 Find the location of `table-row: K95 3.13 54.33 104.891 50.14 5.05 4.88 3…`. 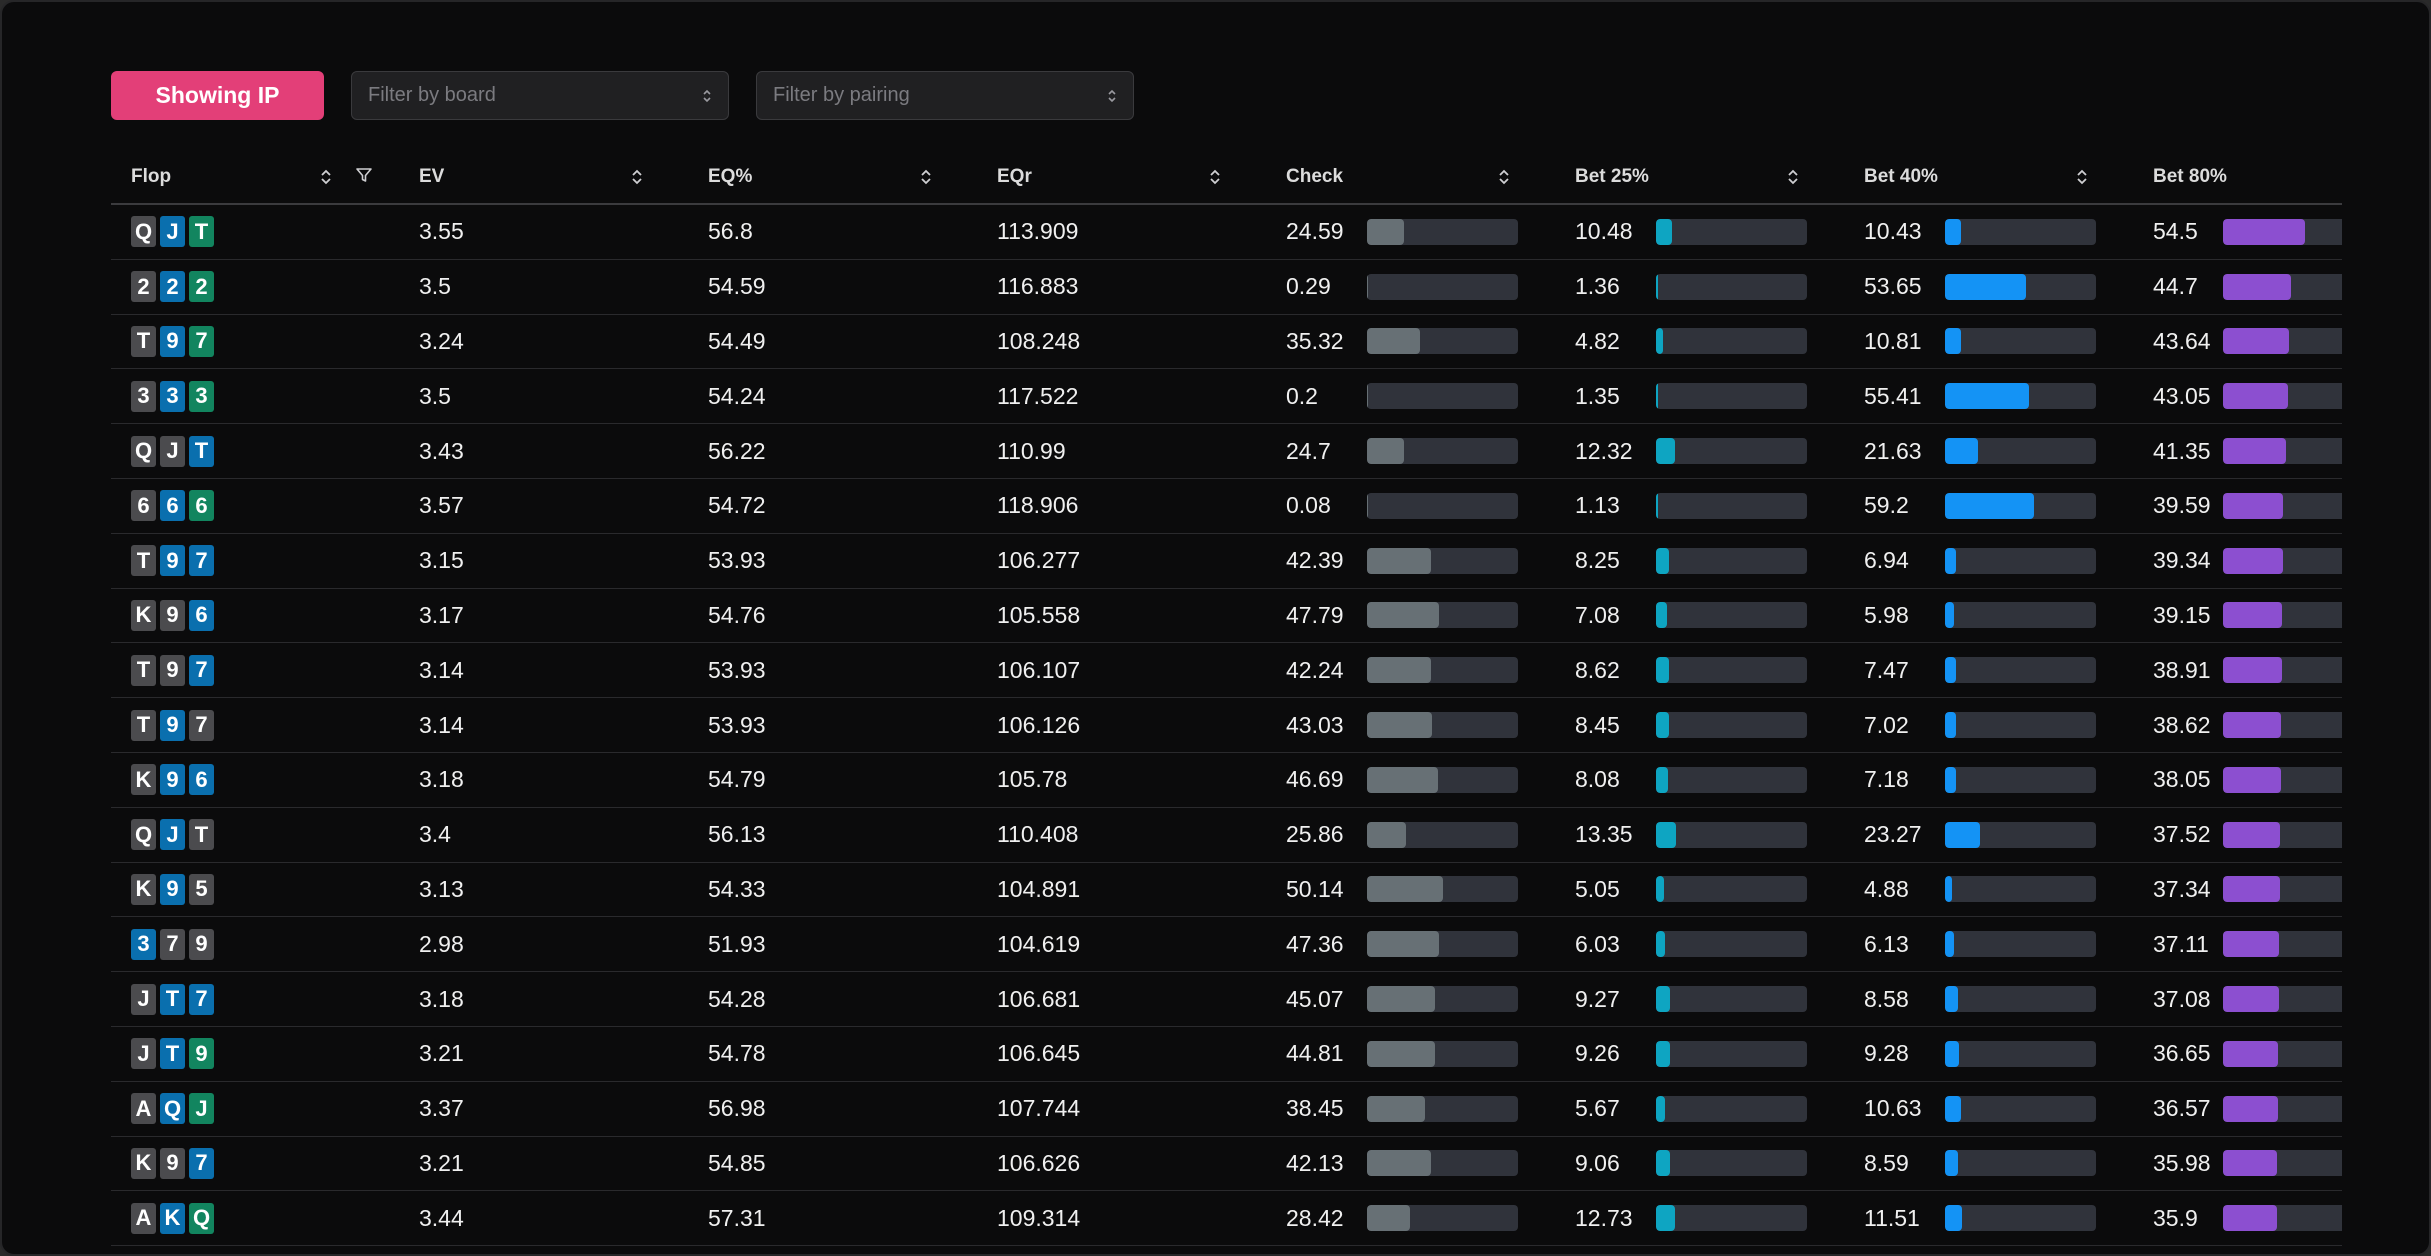

table-row: K95 3.13 54.33 104.891 50.14 5.05 4.88 3… is located at coordinates (1226, 890).